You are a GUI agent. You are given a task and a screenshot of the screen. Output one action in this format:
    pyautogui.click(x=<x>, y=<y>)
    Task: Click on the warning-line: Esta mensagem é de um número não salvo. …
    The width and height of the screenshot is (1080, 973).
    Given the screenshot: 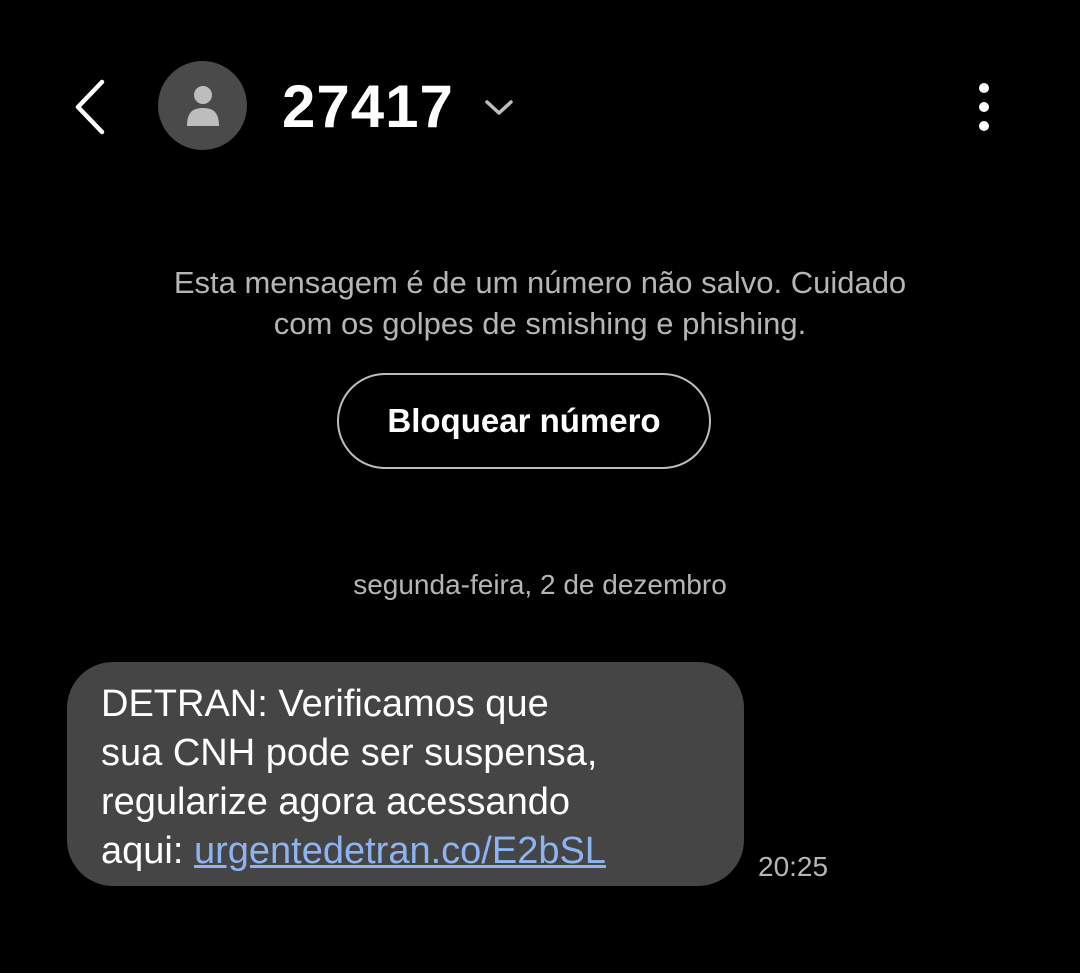 What is the action you would take?
    pyautogui.click(x=540, y=282)
    